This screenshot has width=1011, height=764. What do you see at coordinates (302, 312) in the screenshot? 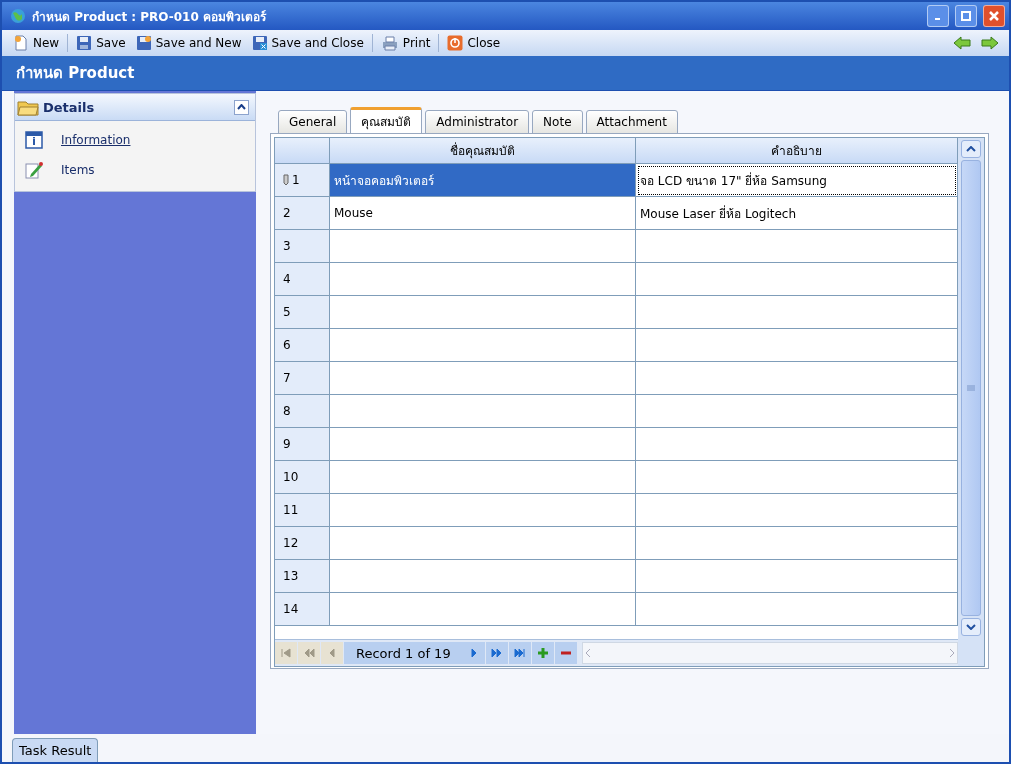
I see `row-header: 5` at bounding box center [302, 312].